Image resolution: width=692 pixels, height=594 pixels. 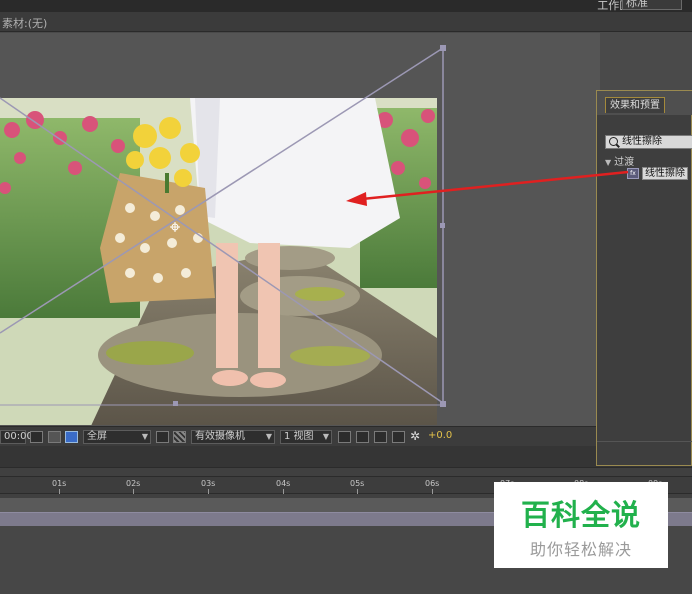 What do you see at coordinates (580, 515) in the screenshot?
I see `watermark-title: 百科全说` at bounding box center [580, 515].